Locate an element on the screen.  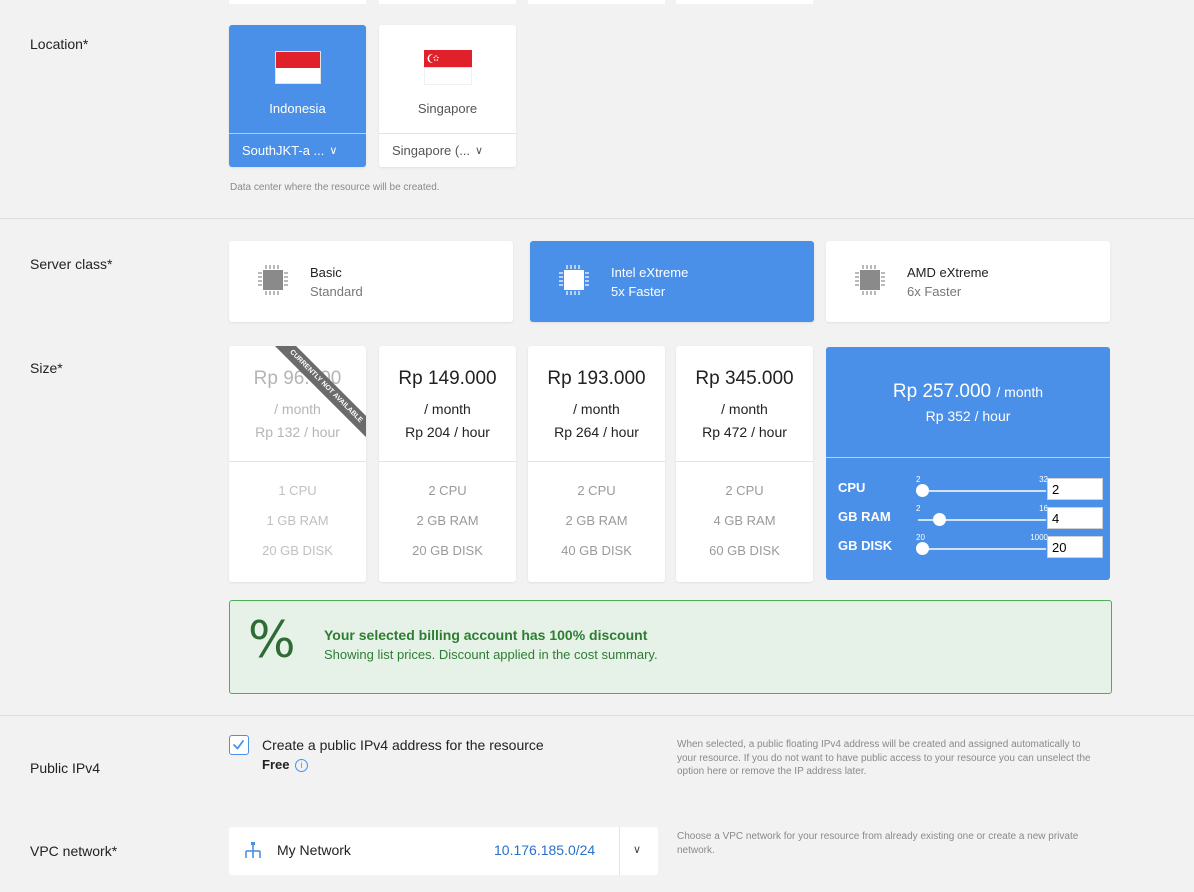
location-option-singapore: Singapore Singapore (... ∨ is located at coordinates (447, 96).